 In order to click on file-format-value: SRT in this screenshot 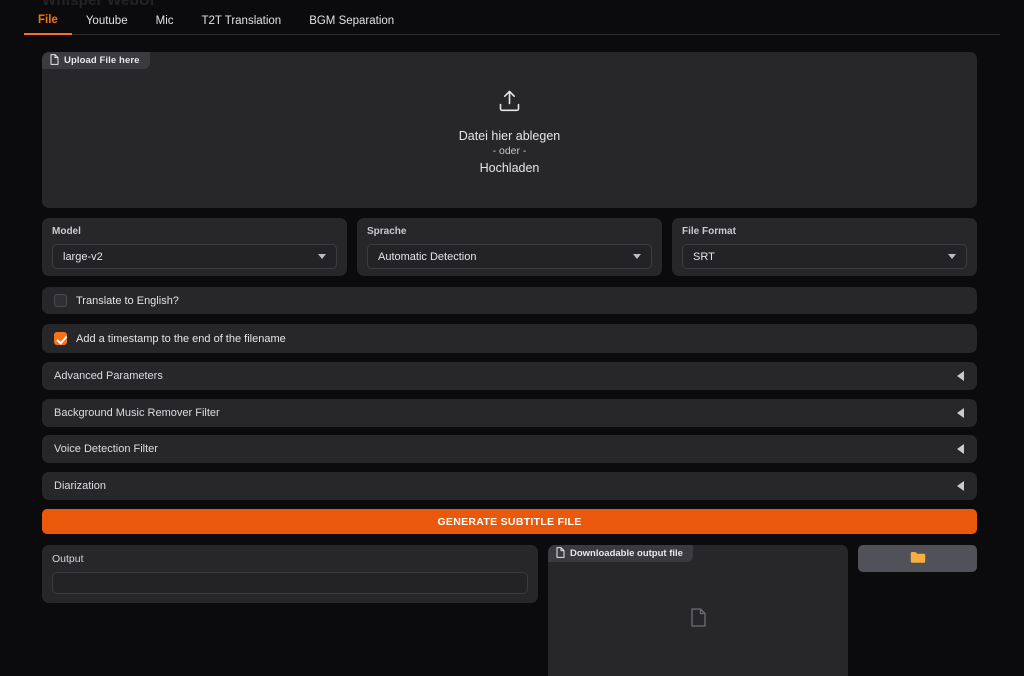, I will do `click(704, 256)`.